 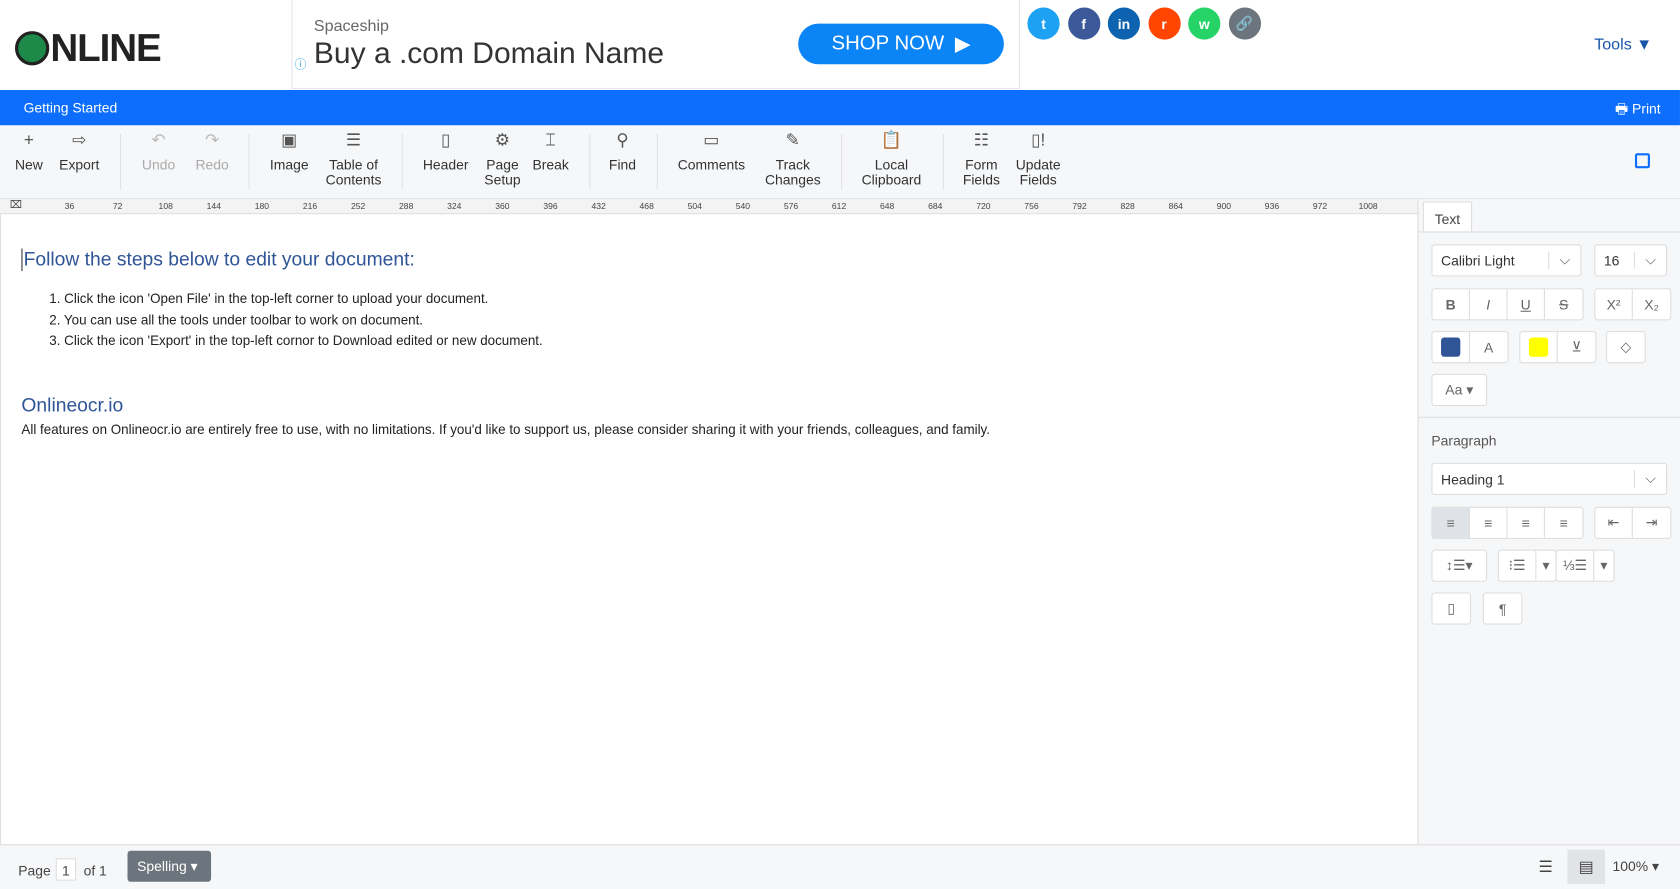 What do you see at coordinates (1244, 23) in the screenshot?
I see `link-share-icon: 🔗` at bounding box center [1244, 23].